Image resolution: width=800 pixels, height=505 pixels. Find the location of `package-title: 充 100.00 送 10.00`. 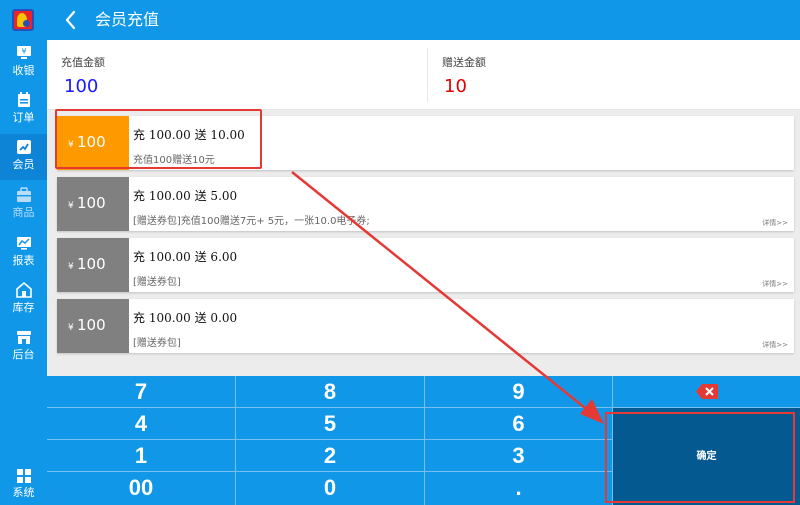

package-title: 充 100.00 送 10.00 is located at coordinates (189, 135).